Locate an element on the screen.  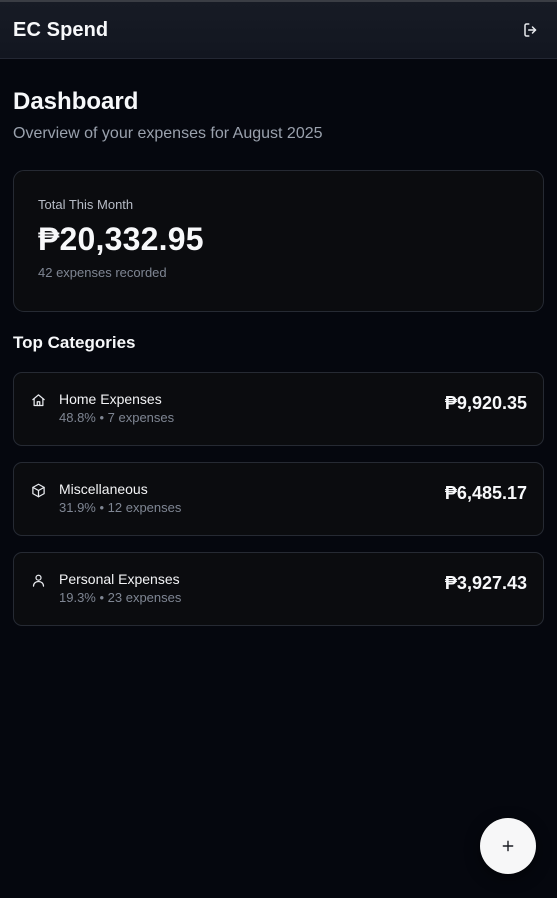
category-info: Home Expenses 48.8% • 7 expenses is located at coordinates (102, 408).